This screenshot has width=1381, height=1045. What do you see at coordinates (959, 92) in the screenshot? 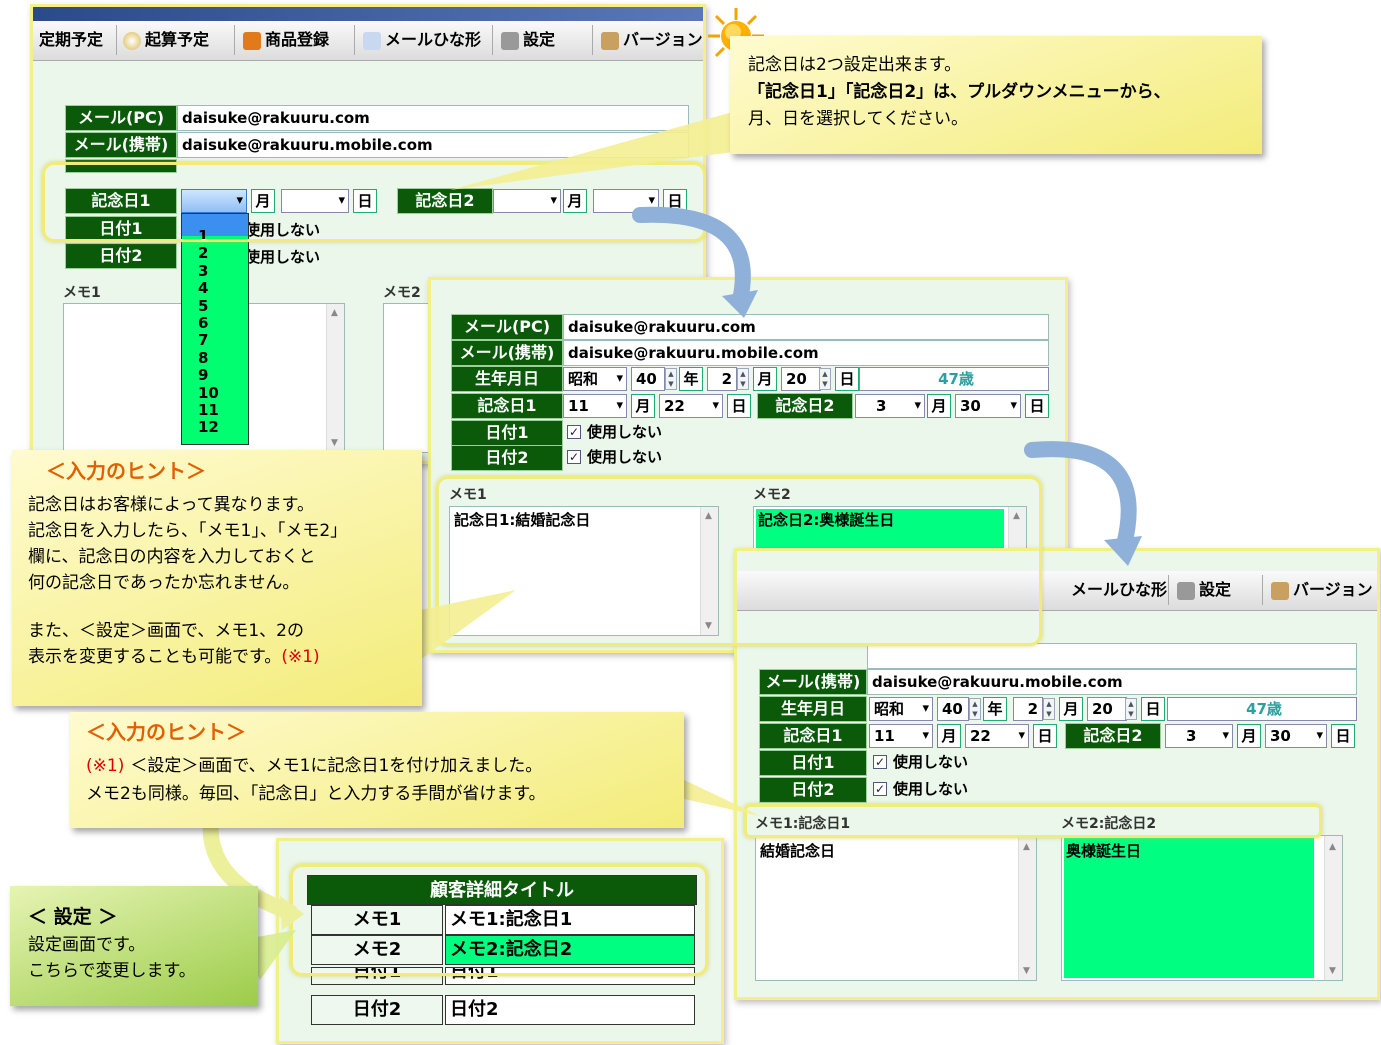
I see `callout-text: 「記念日1」「記念日2」は、プルダウンメニューから、` at bounding box center [959, 92].